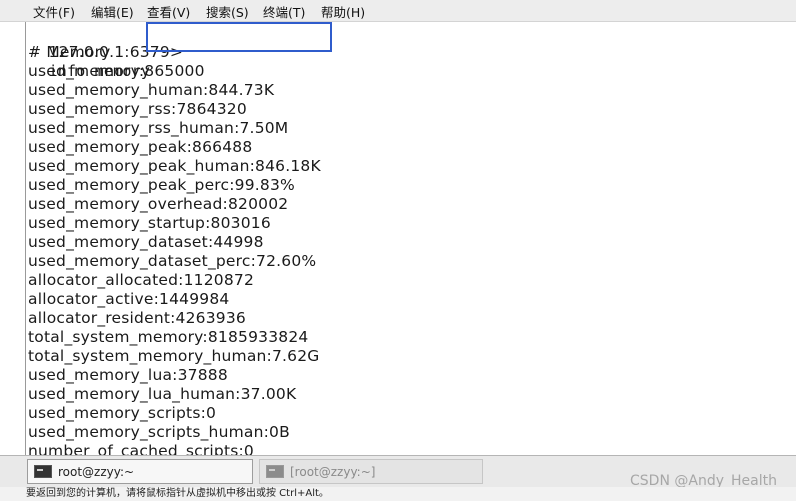 The image size is (796, 501). I want to click on menu-help: 帮助(H), so click(343, 11).